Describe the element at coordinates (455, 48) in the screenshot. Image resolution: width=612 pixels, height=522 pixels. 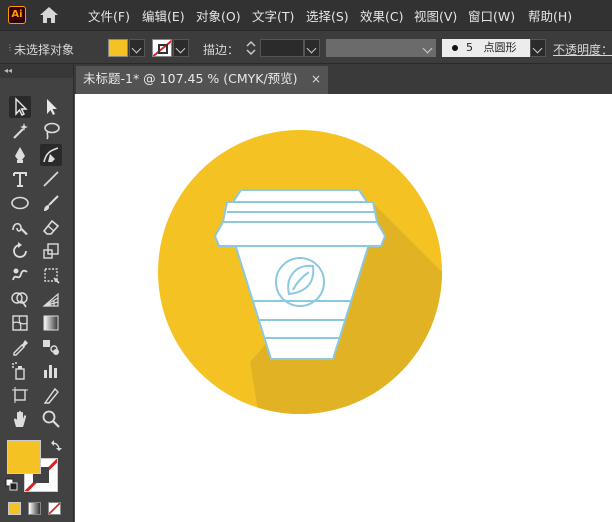
I see `round-brush-icon` at that location.